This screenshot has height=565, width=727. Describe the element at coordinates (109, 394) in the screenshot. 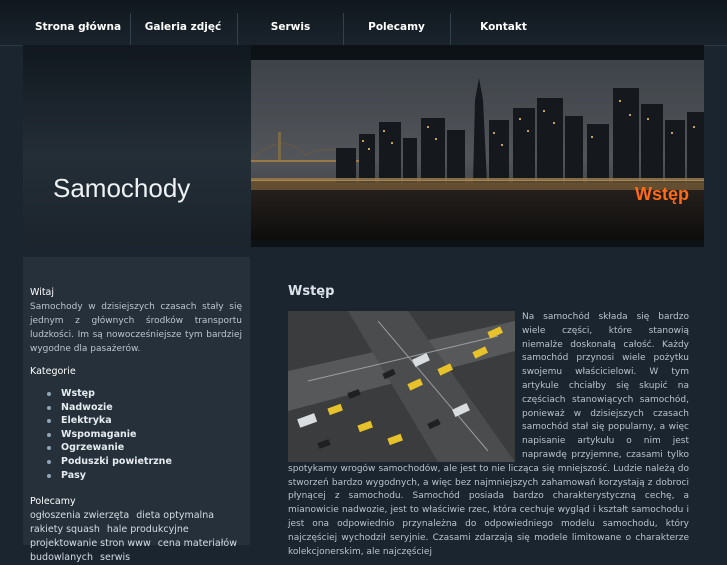

I see `category-link-intro: Wstęp` at that location.